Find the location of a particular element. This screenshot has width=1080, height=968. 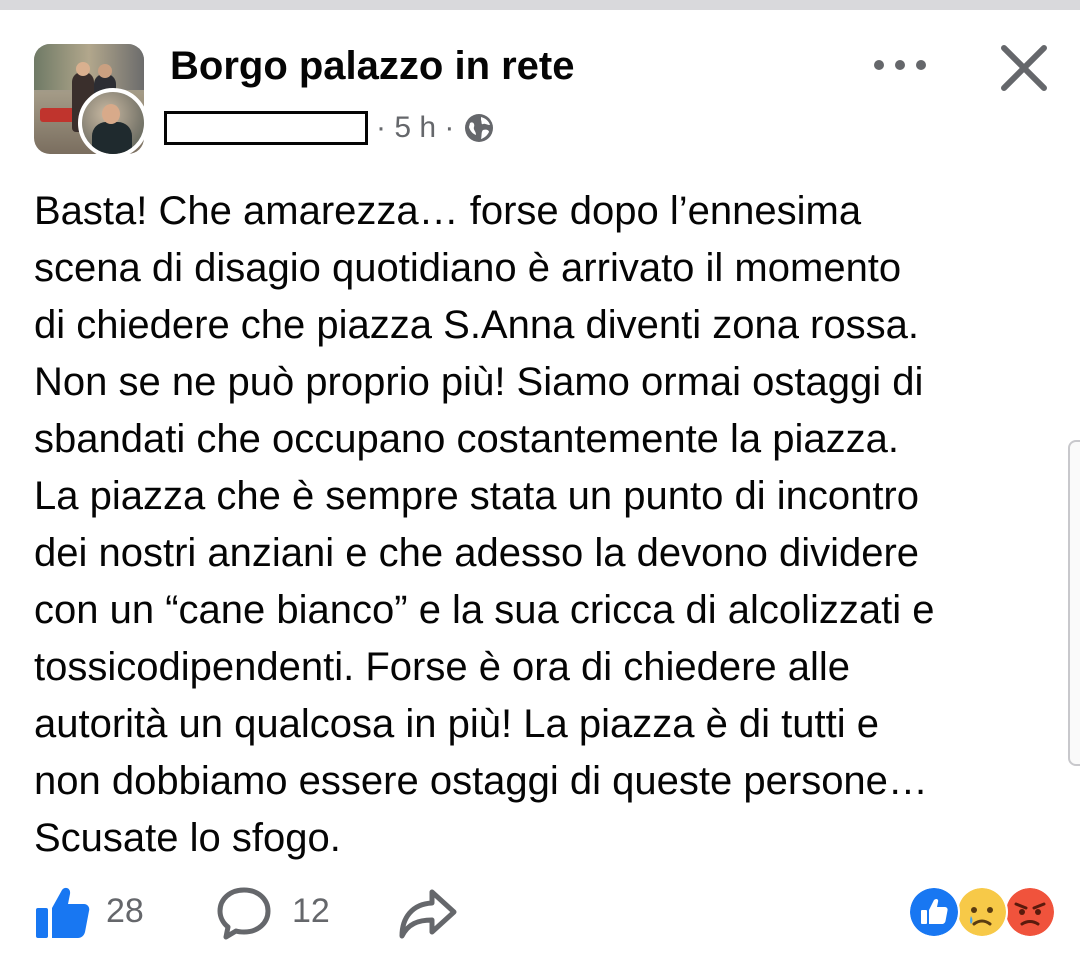

reactions-summary is located at coordinates (982, 912).